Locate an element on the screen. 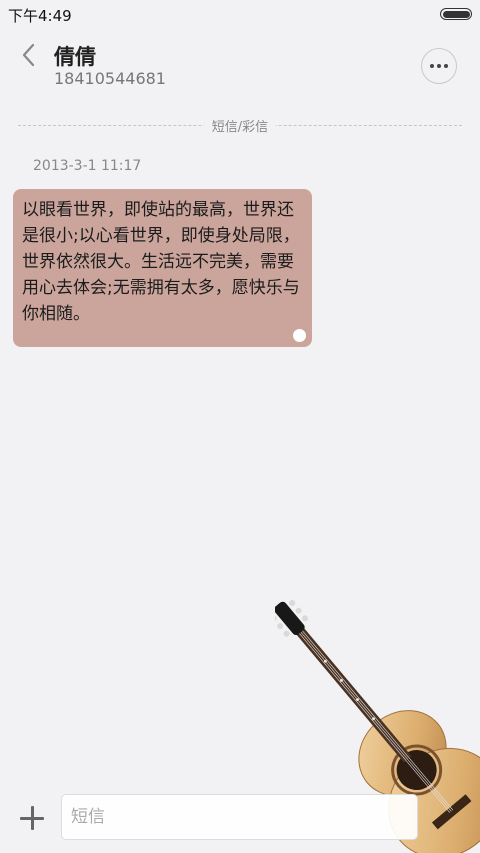  plus-icon is located at coordinates (32, 818).